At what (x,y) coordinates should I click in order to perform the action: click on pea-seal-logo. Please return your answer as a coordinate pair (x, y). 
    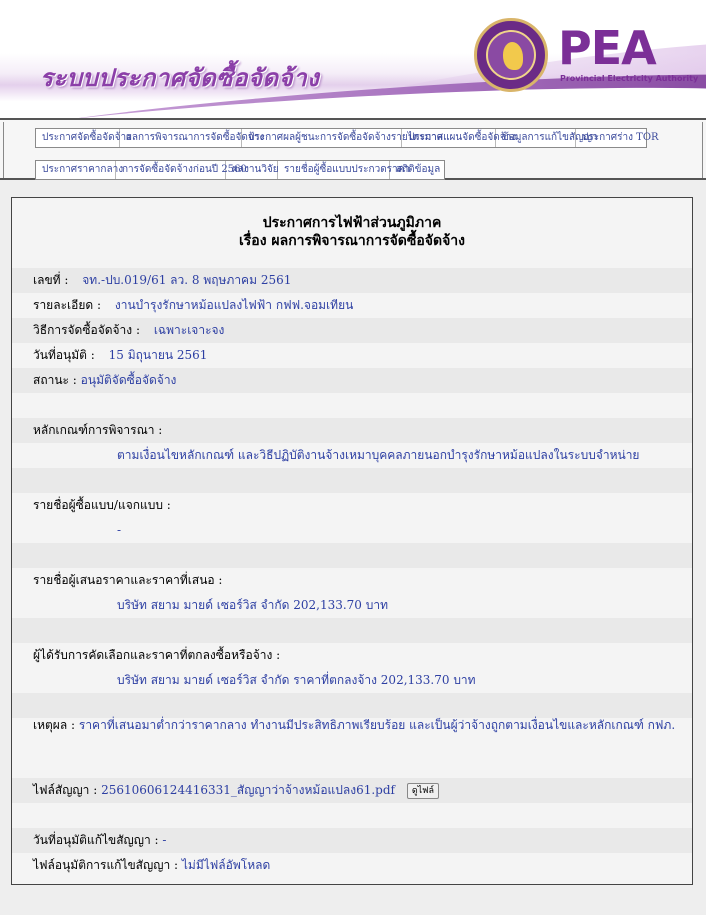
    Looking at the image, I should click on (511, 55).